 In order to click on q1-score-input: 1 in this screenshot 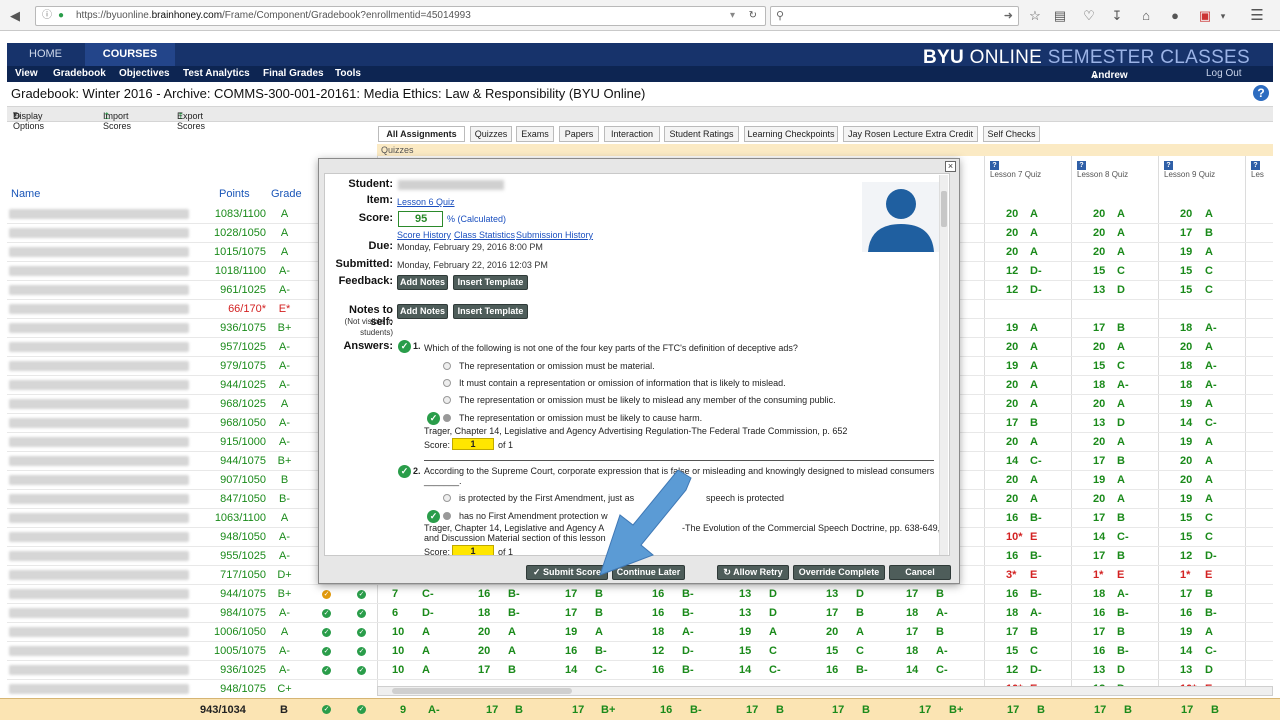, I will do `click(473, 444)`.